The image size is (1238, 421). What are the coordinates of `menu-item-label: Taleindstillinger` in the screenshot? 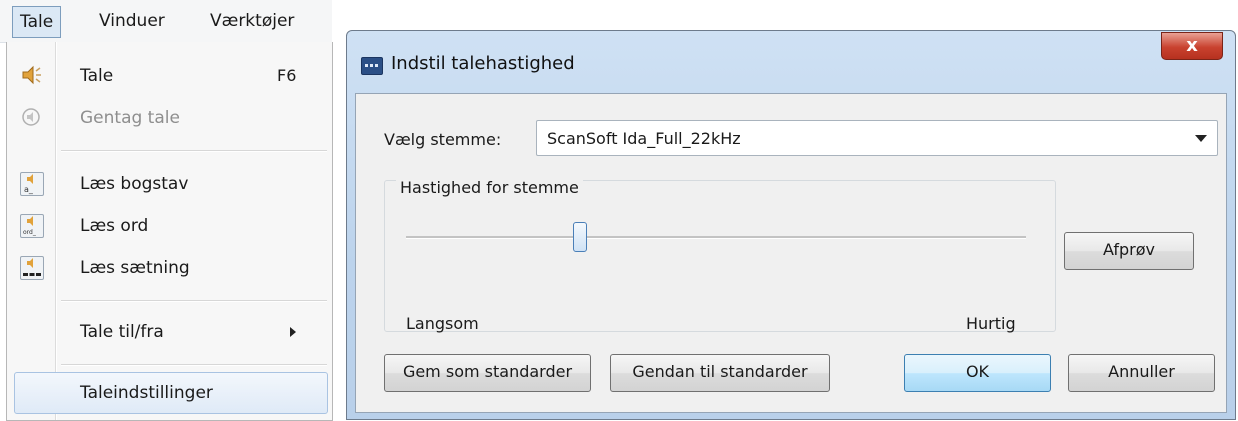 It's located at (146, 393).